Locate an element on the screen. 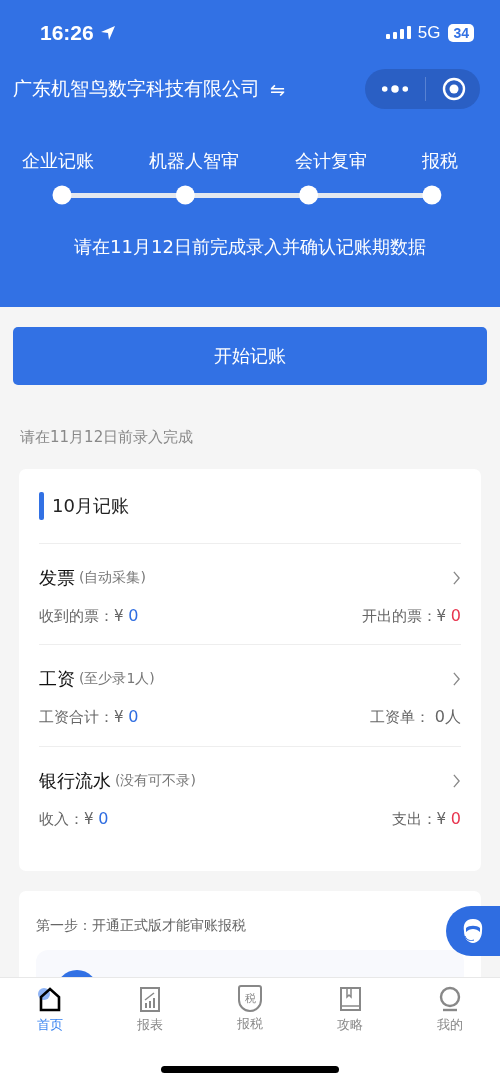 The image size is (500, 1082). signal-icon is located at coordinates (398, 33).